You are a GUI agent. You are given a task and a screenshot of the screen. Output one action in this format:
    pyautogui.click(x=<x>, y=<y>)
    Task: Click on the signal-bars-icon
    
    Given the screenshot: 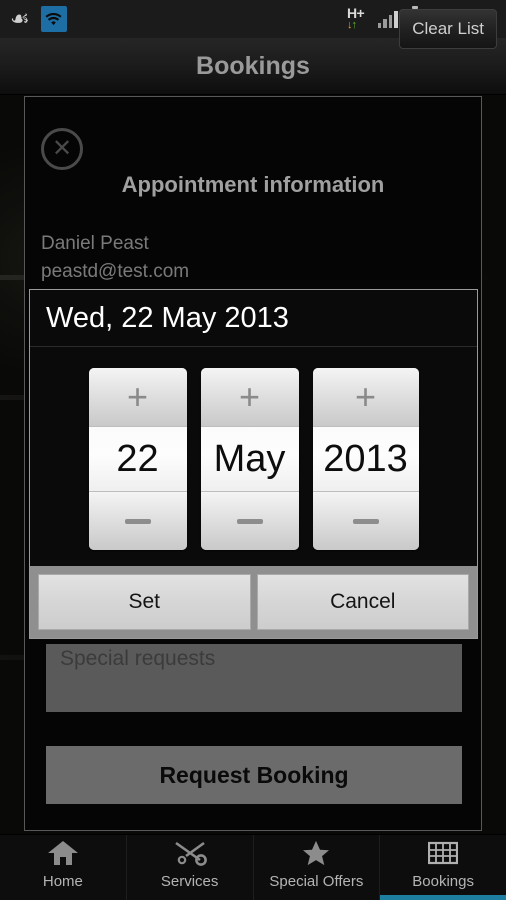 What is the action you would take?
    pyautogui.click(x=387, y=19)
    